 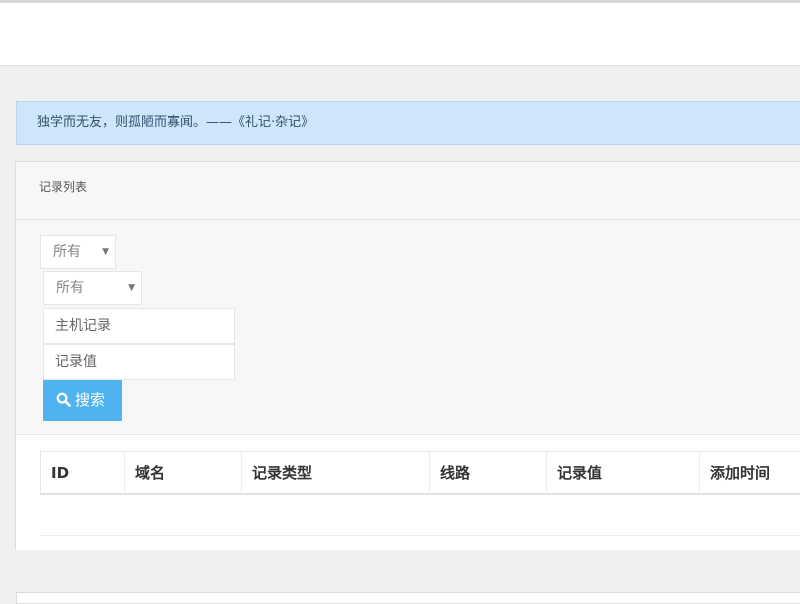 I want to click on panel-header: 记录列表, so click(x=408, y=191).